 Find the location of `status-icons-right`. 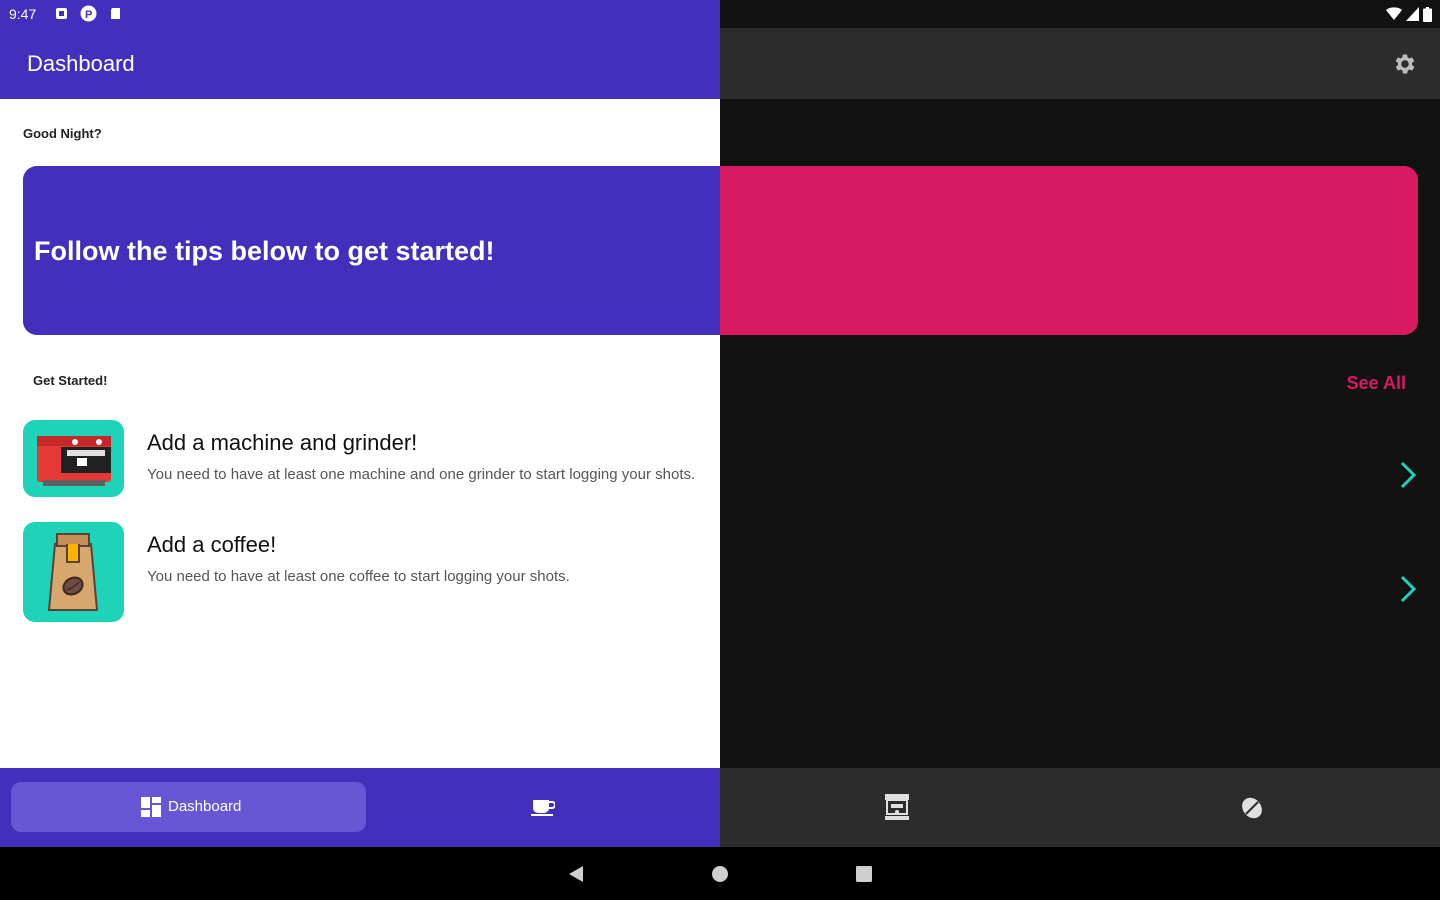

status-icons-right is located at coordinates (1409, 14).